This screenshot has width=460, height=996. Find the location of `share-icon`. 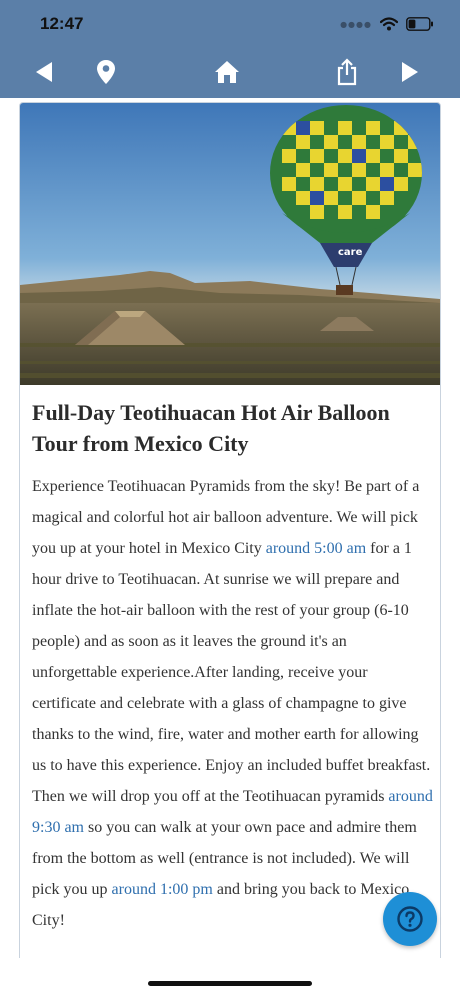

share-icon is located at coordinates (347, 72).